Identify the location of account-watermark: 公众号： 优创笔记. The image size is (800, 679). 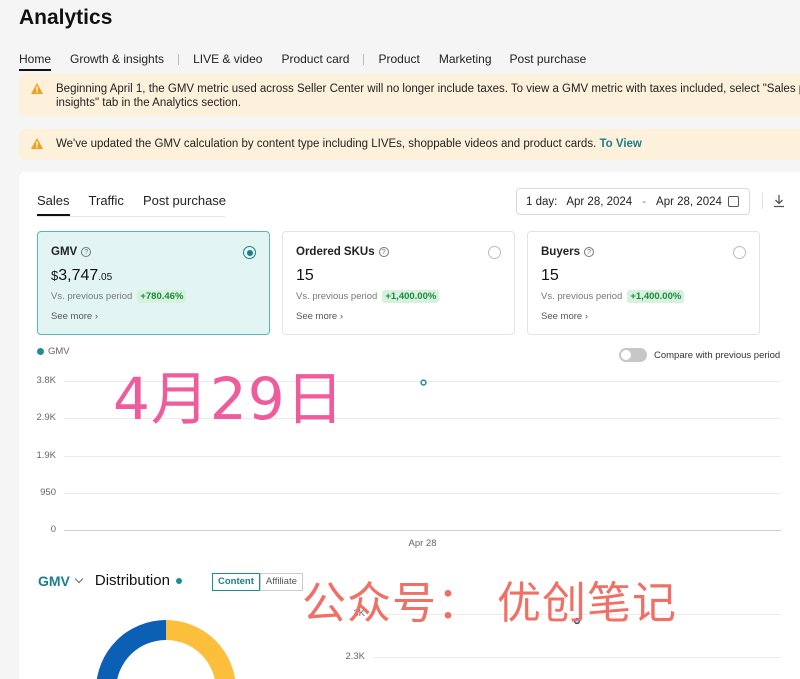
(489, 603).